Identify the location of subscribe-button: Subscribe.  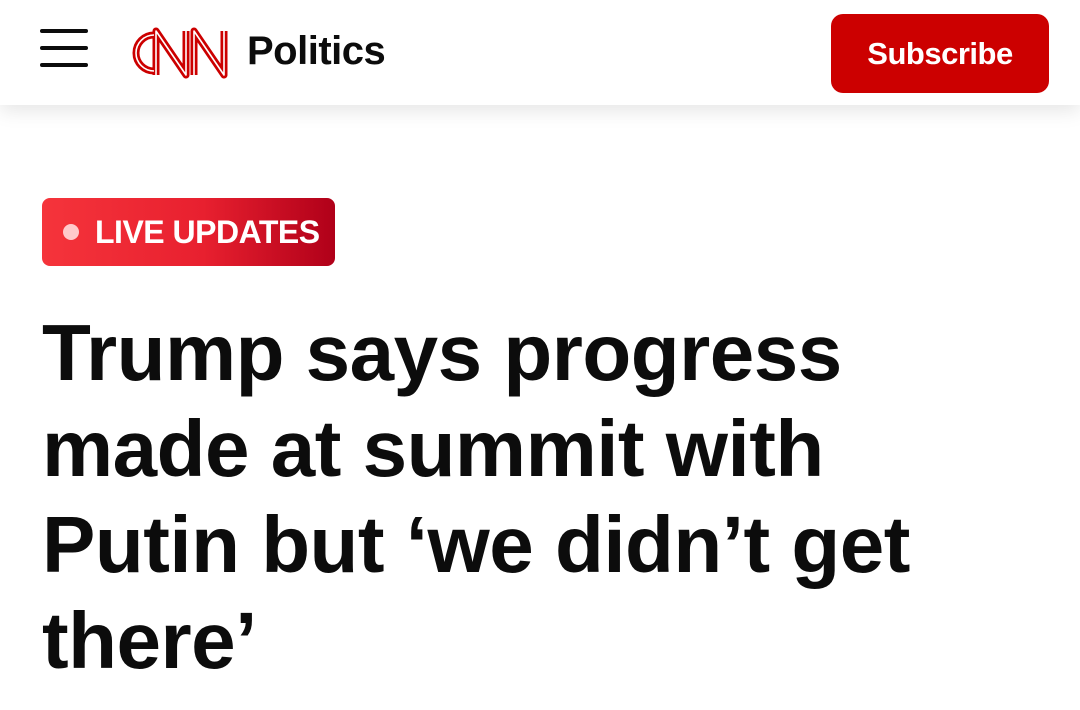
(940, 53).